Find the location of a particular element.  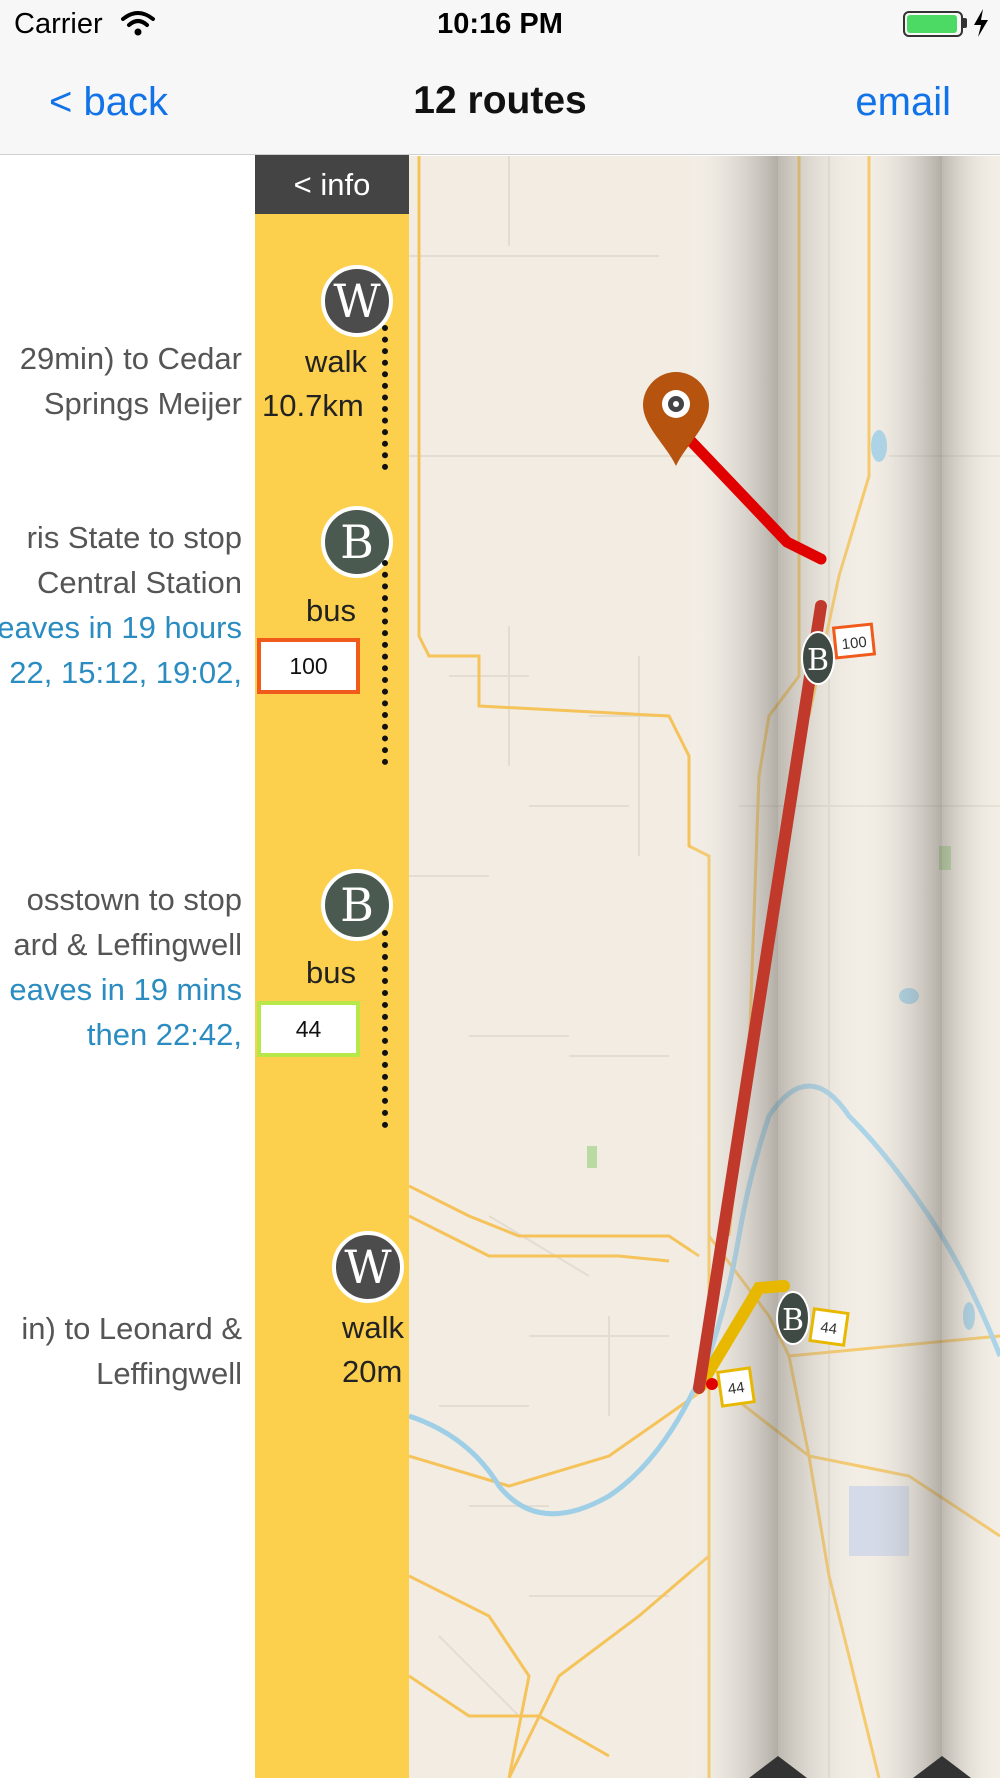

status-time: 10:16 PM is located at coordinates (500, 24).